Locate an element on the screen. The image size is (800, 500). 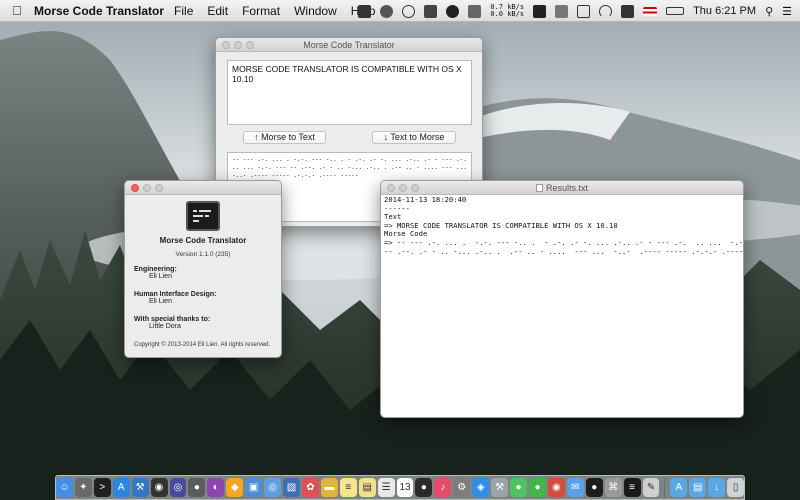
xcode-icon: ⚒ is located at coordinates (140, 487).